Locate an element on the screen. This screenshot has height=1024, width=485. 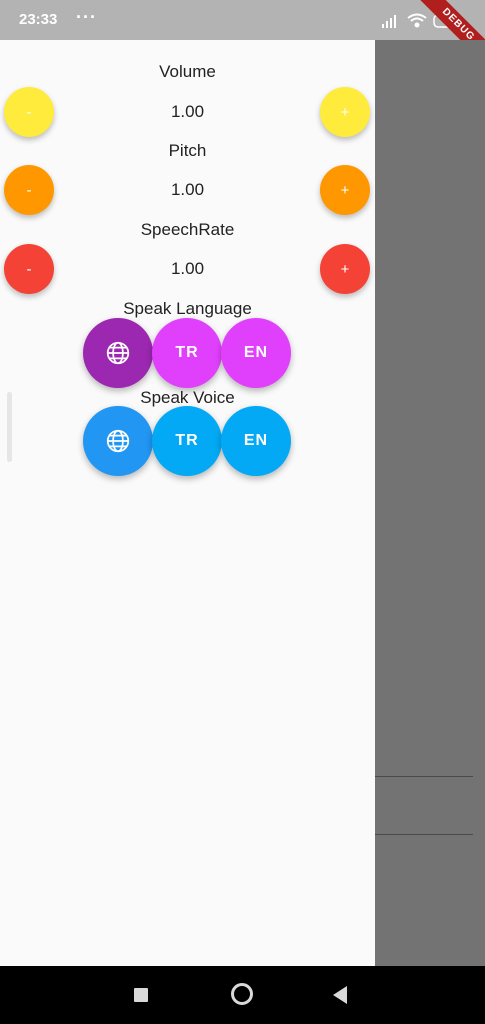
language-globe-button is located at coordinates (118, 353).